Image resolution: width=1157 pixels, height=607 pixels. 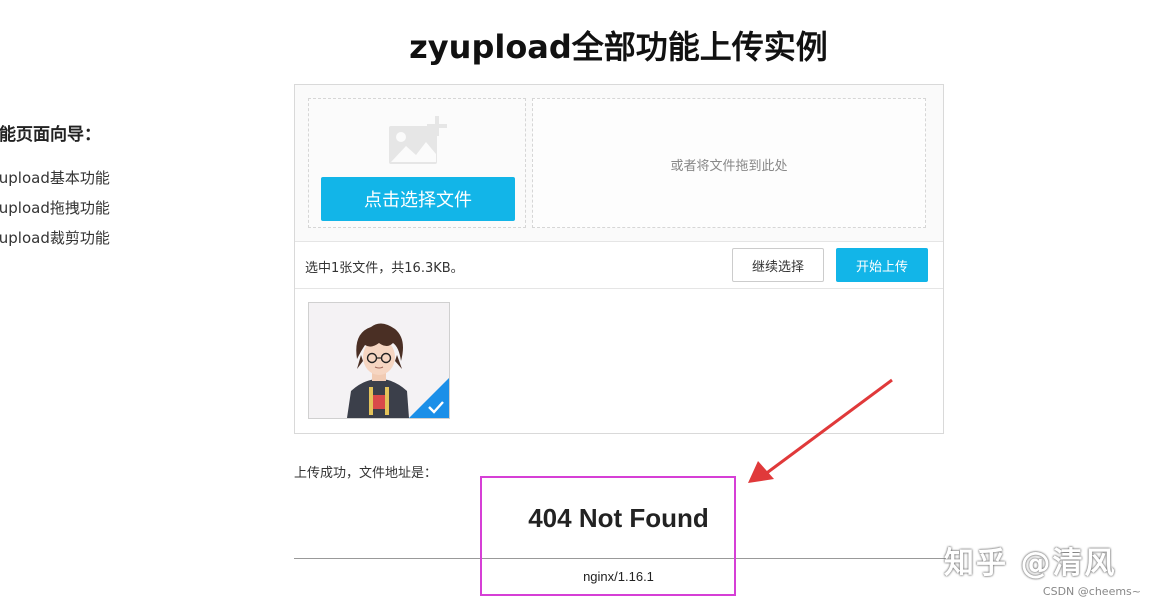 I want to click on drop-hint: 或者将文件拖到此处, so click(x=729, y=166).